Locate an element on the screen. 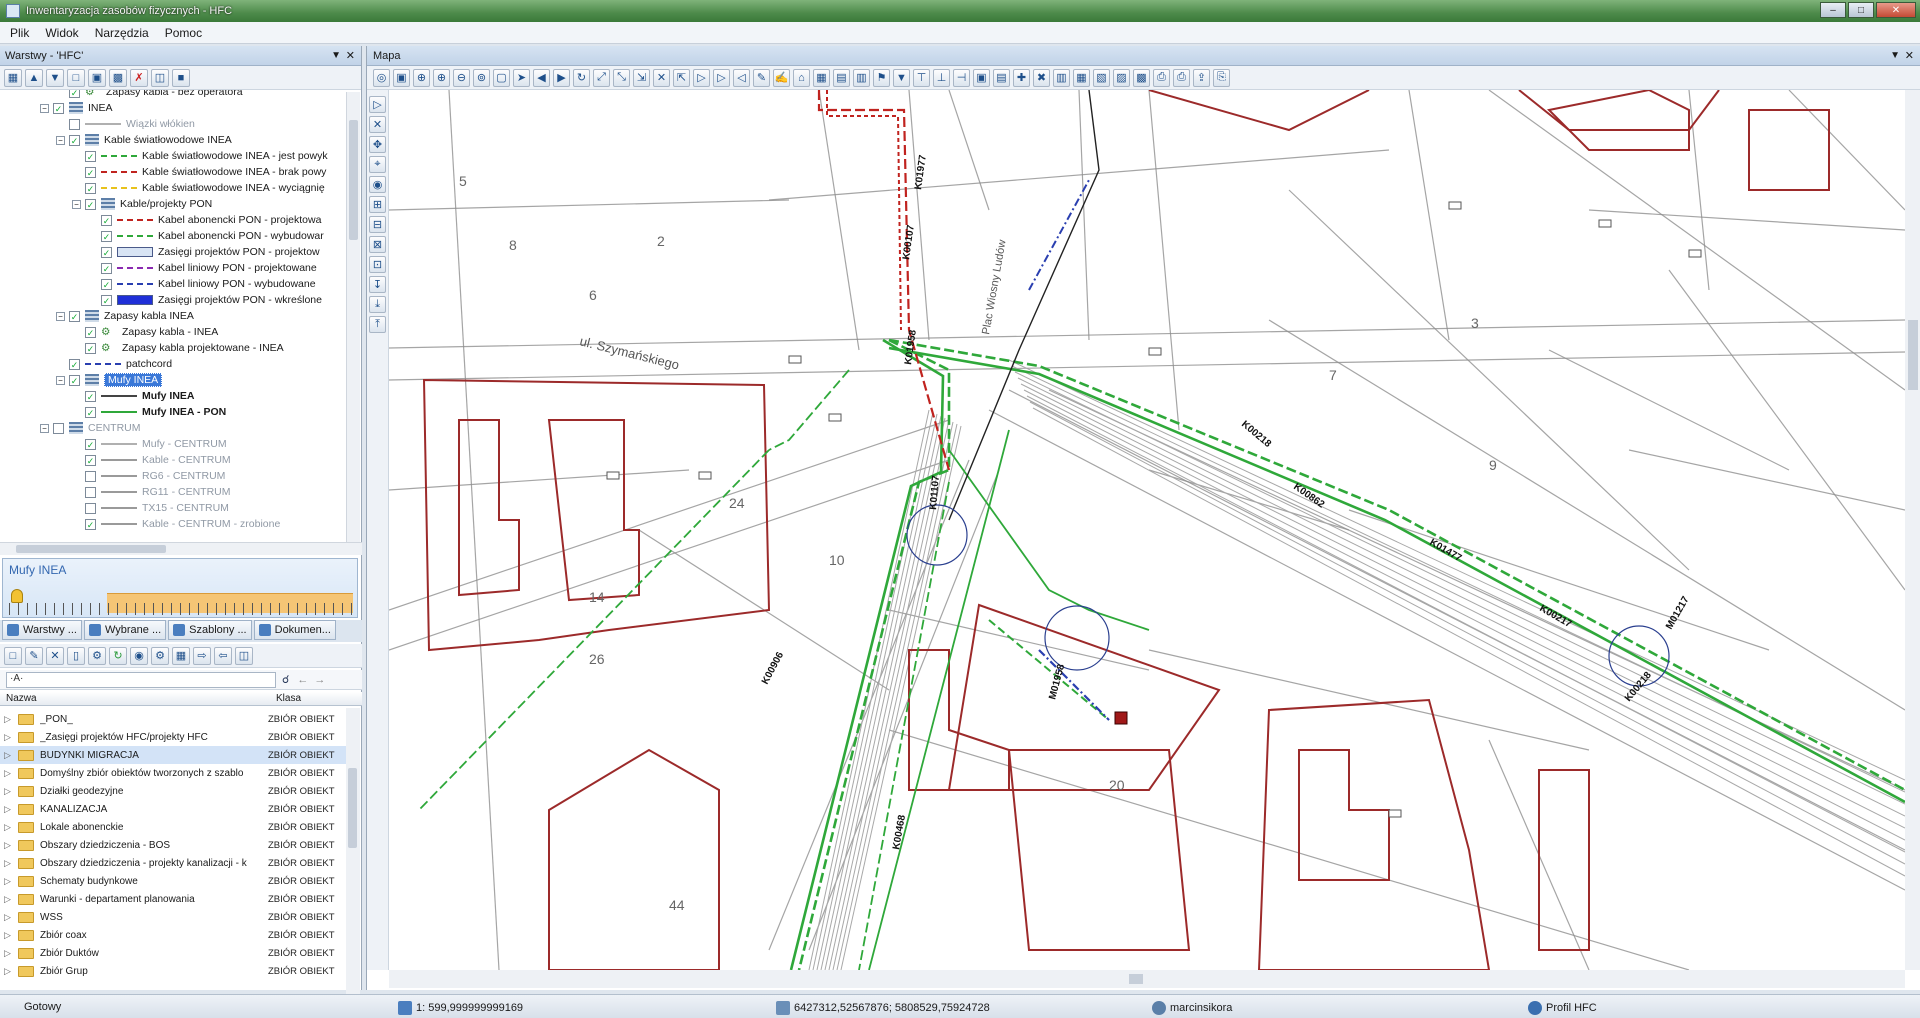 Image resolution: width=1920 pixels, height=1018 pixels. collection-row: ▷ Schematy budynkowe ZBIÓR OBIEKT is located at coordinates (173, 881).